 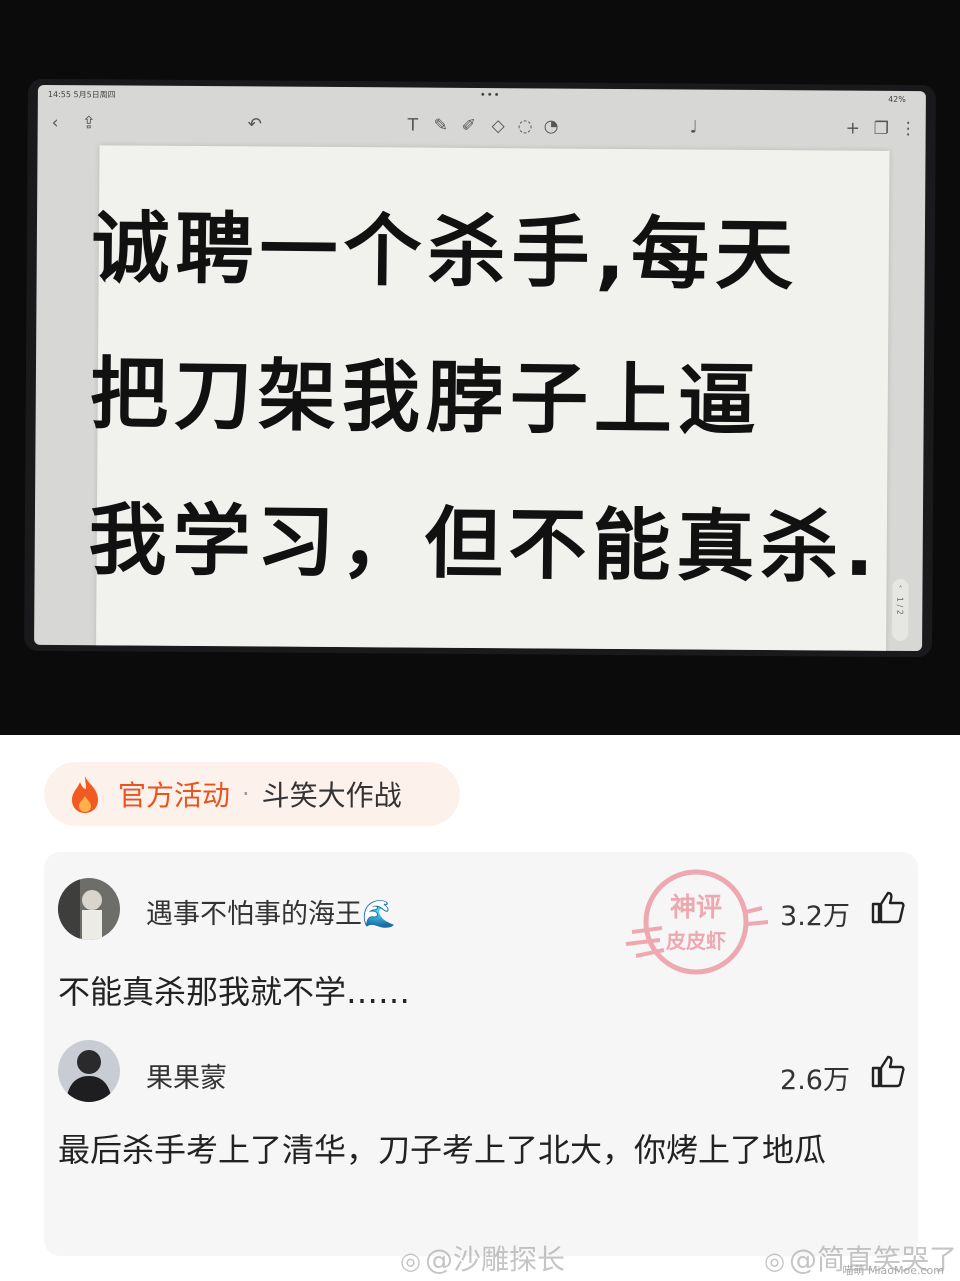 What do you see at coordinates (897, 99) in the screenshot?
I see `battery-level: 42%` at bounding box center [897, 99].